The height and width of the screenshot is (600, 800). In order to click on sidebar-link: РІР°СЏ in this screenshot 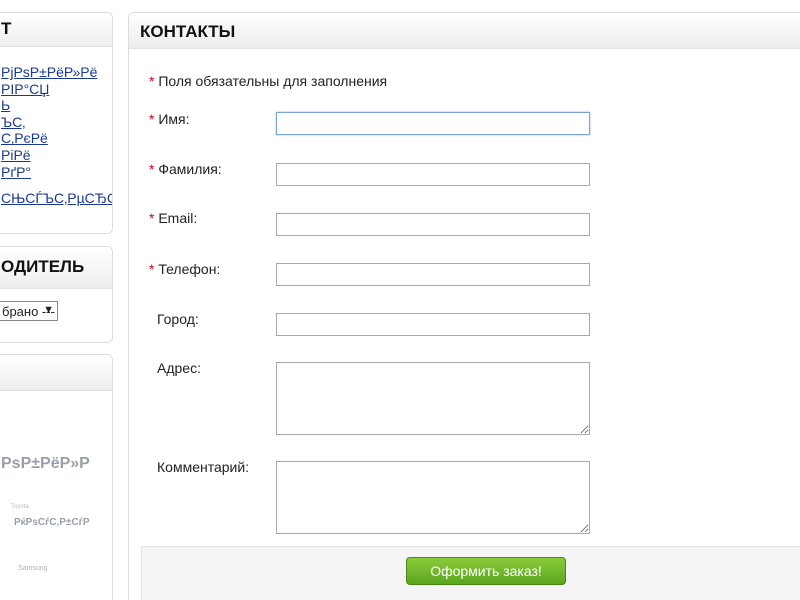, I will do `click(56, 89)`.